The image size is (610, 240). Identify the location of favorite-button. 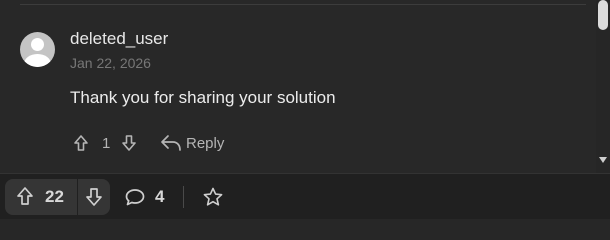
(213, 197).